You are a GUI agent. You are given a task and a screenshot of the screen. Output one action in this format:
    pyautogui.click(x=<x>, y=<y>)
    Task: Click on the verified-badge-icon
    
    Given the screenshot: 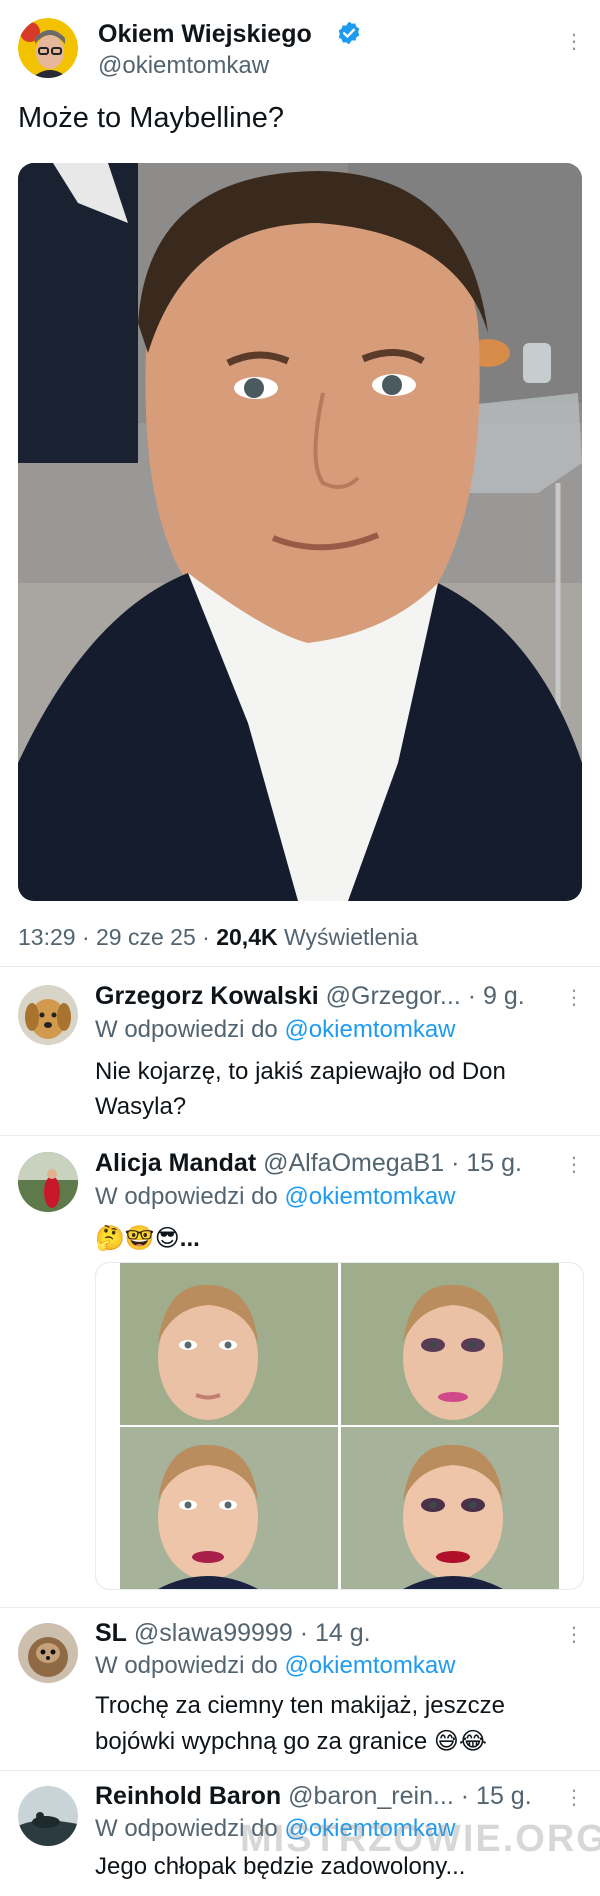 What is the action you would take?
    pyautogui.click(x=349, y=33)
    